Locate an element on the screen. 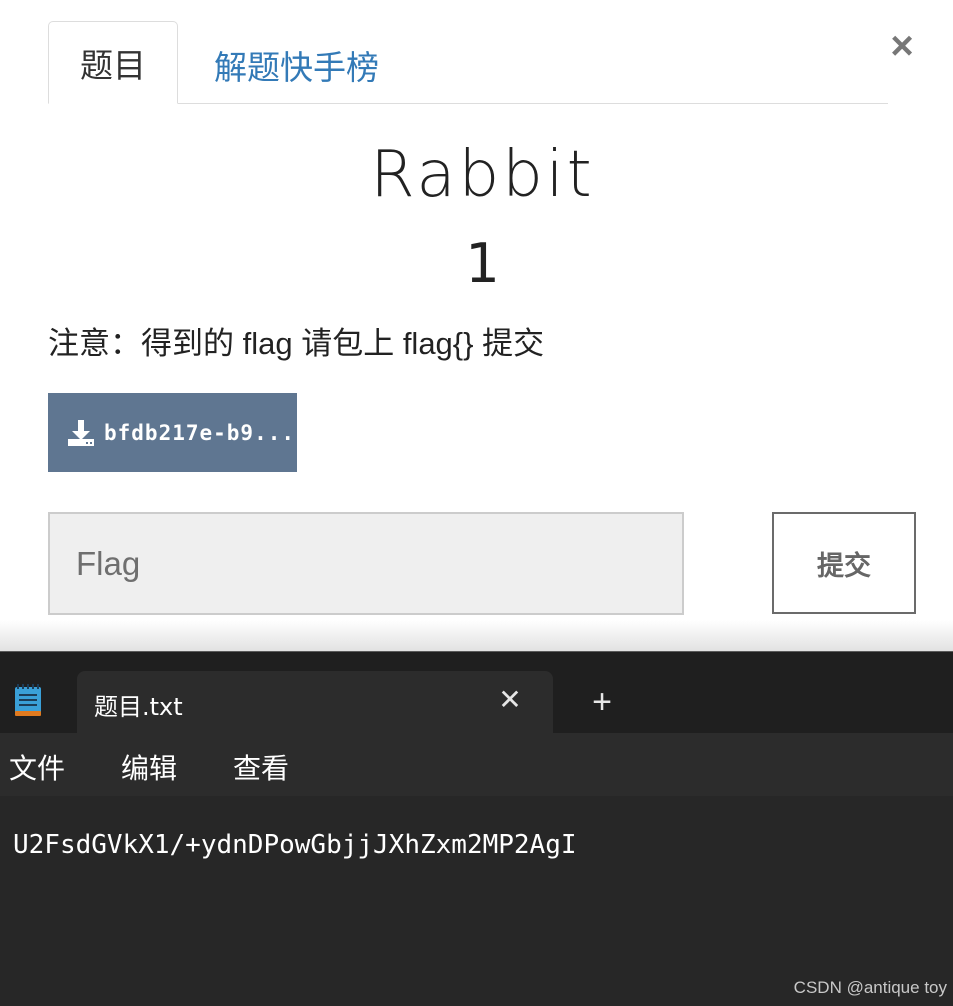  tab-challenge: 题目 is located at coordinates (113, 62).